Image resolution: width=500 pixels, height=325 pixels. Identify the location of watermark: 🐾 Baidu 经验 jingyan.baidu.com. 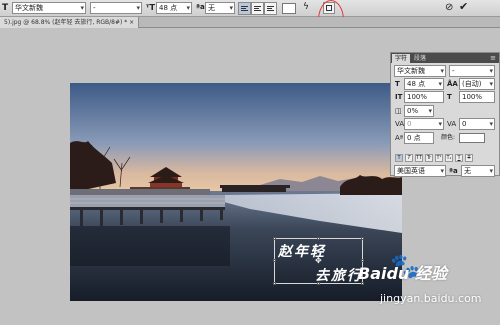
(428, 286).